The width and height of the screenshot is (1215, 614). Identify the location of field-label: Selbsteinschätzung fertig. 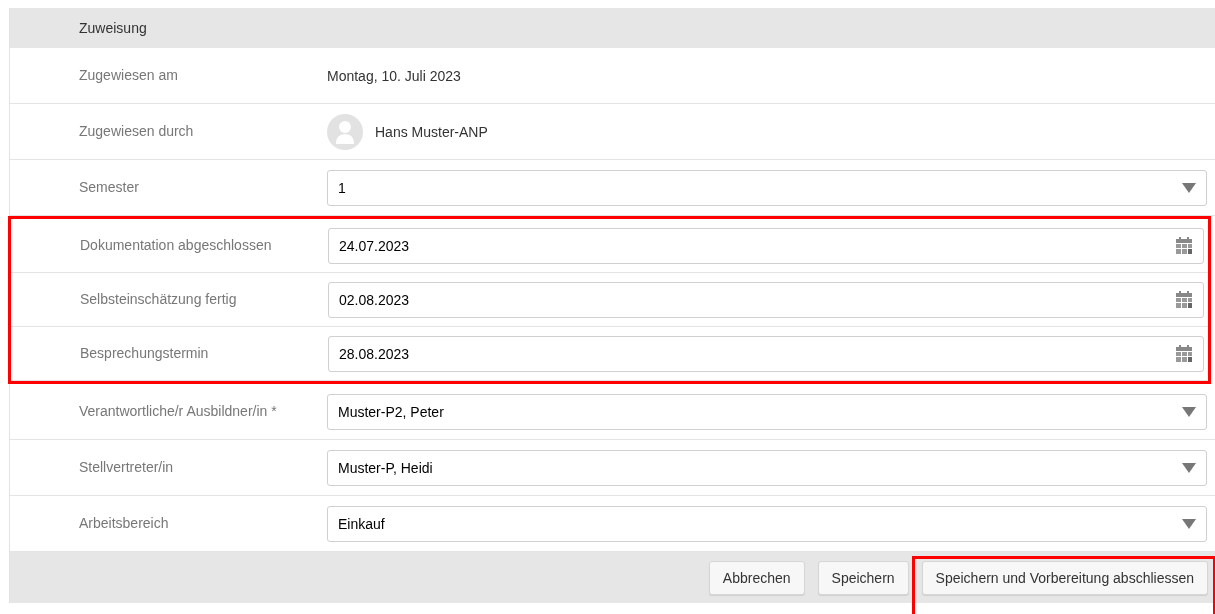
(158, 299).